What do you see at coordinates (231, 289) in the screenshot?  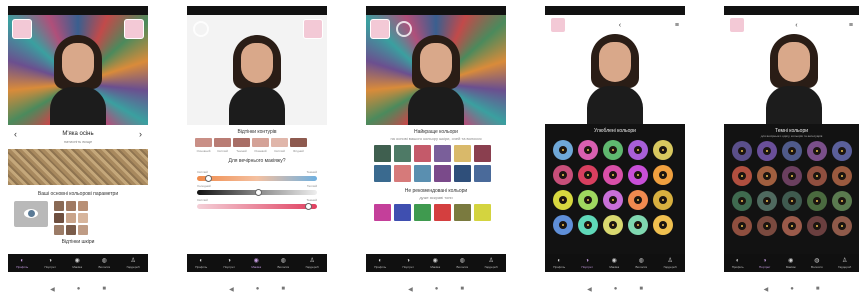 I see `system-back-icon: ◀` at bounding box center [231, 289].